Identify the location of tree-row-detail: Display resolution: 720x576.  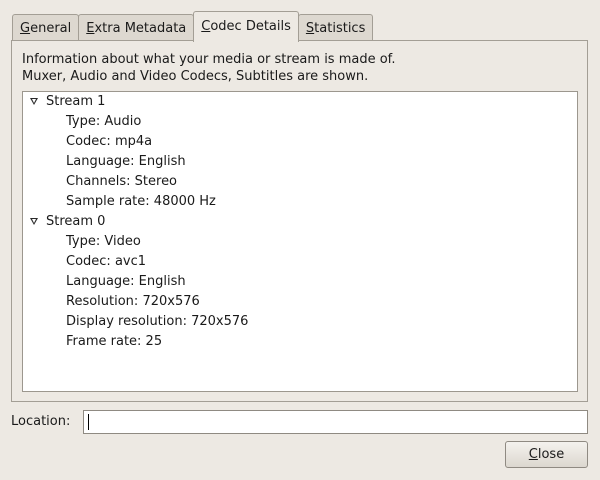
(300, 322).